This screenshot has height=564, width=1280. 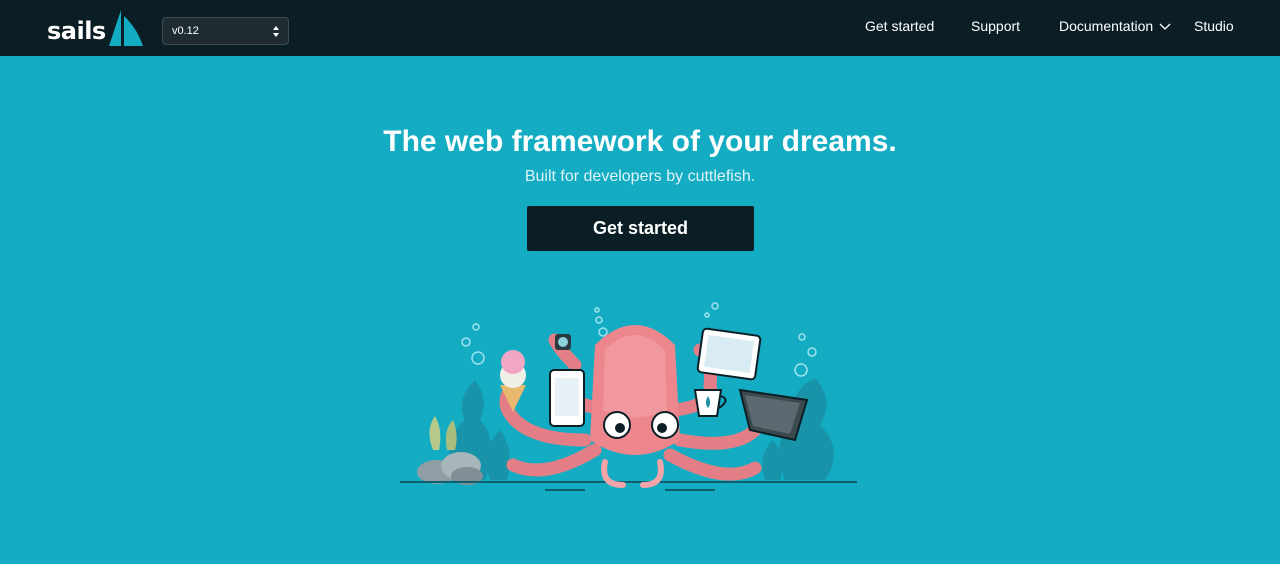 What do you see at coordinates (1106, 26) in the screenshot?
I see `nav-documentation-label: Documentation` at bounding box center [1106, 26].